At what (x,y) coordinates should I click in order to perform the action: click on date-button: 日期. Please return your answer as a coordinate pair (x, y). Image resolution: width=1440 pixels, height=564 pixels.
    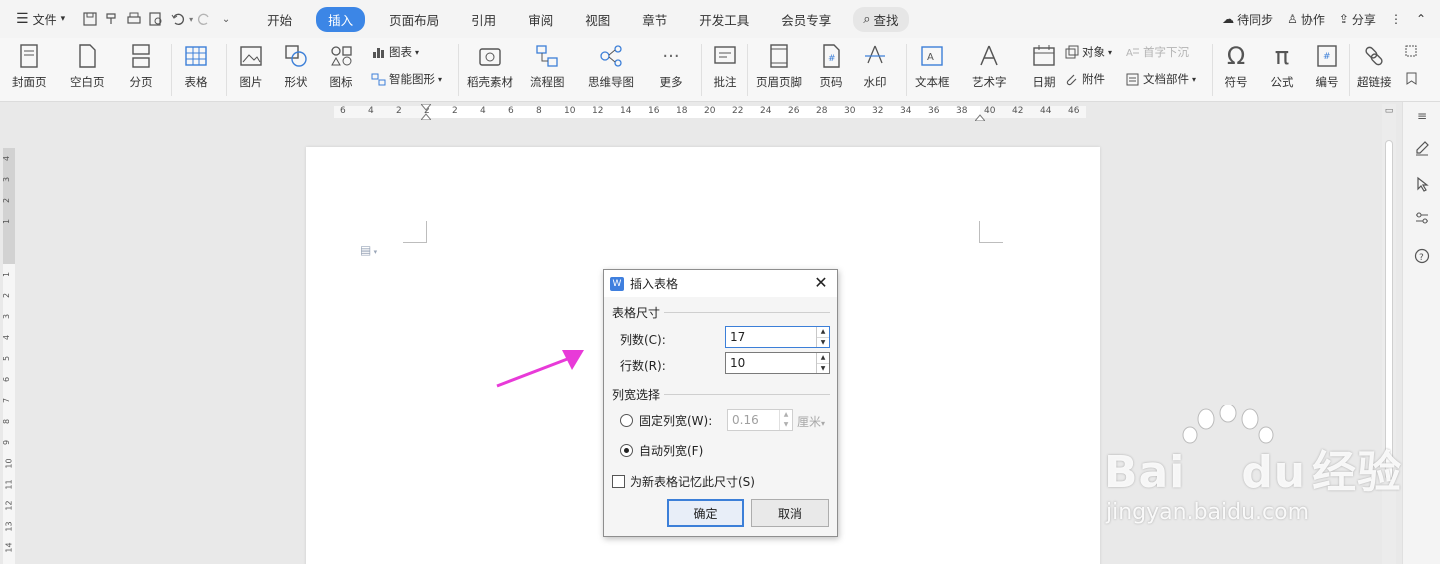
    Looking at the image, I should click on (1044, 64).